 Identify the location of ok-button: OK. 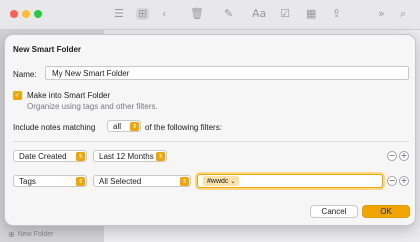
(386, 211).